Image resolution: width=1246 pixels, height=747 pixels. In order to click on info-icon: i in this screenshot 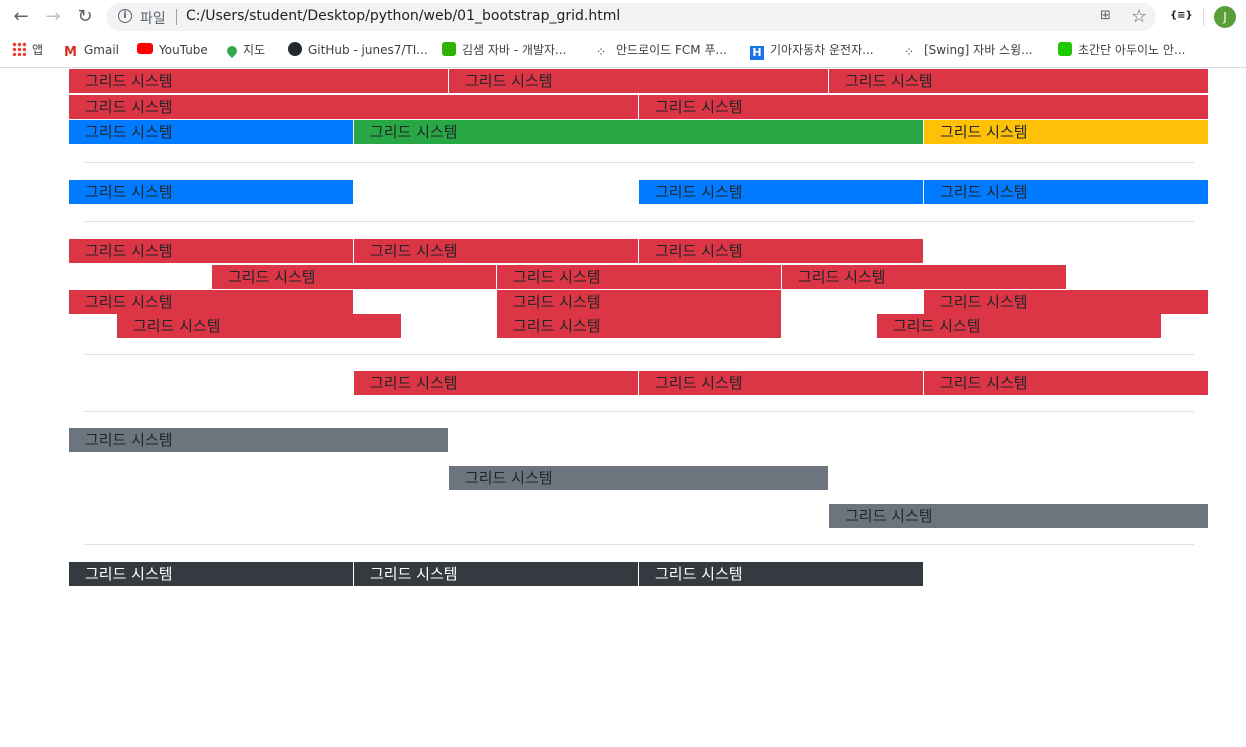, I will do `click(125, 16)`.